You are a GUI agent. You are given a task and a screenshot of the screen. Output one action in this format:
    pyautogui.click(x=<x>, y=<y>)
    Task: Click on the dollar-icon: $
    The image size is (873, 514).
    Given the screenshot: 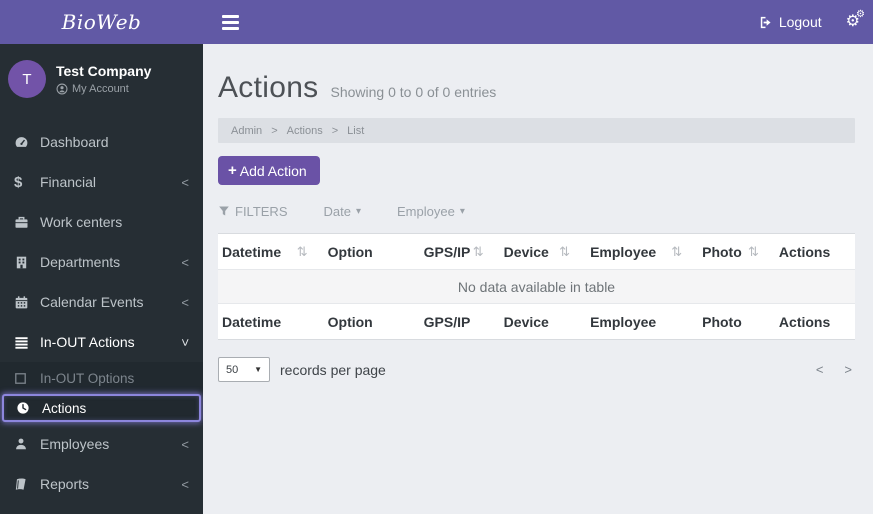 What is the action you would take?
    pyautogui.click(x=18, y=182)
    